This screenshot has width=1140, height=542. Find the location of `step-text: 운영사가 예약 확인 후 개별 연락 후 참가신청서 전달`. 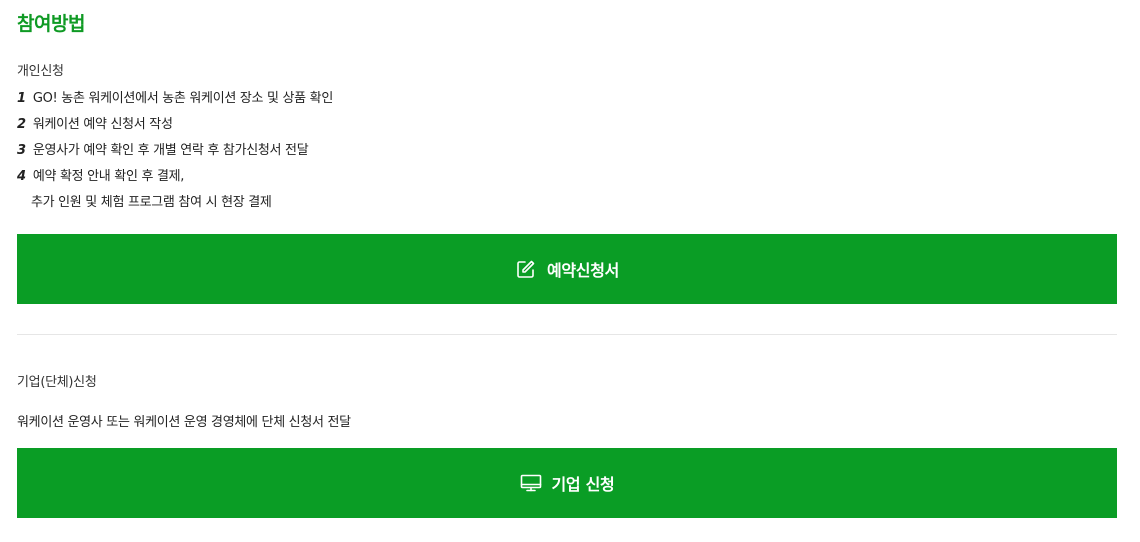

step-text: 운영사가 예약 확인 후 개별 연락 후 참가신청서 전달 is located at coordinates (170, 150).